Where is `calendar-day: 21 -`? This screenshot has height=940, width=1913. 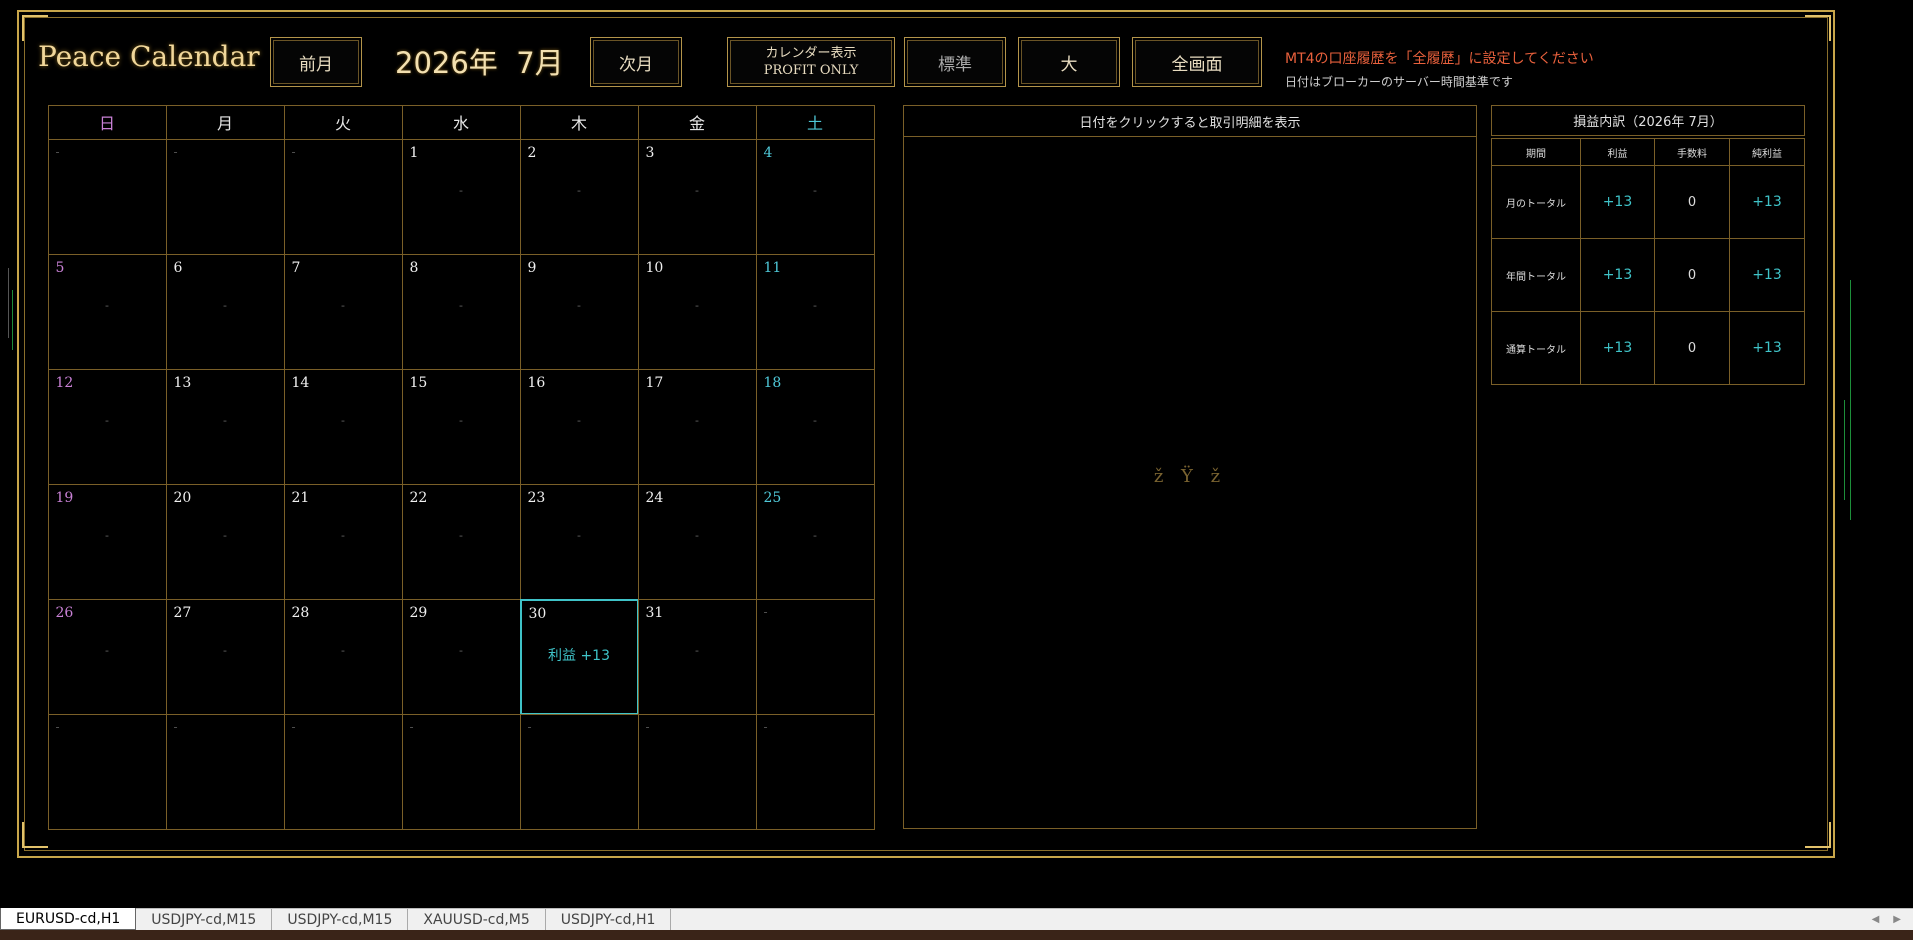 calendar-day: 21 - is located at coordinates (343, 541).